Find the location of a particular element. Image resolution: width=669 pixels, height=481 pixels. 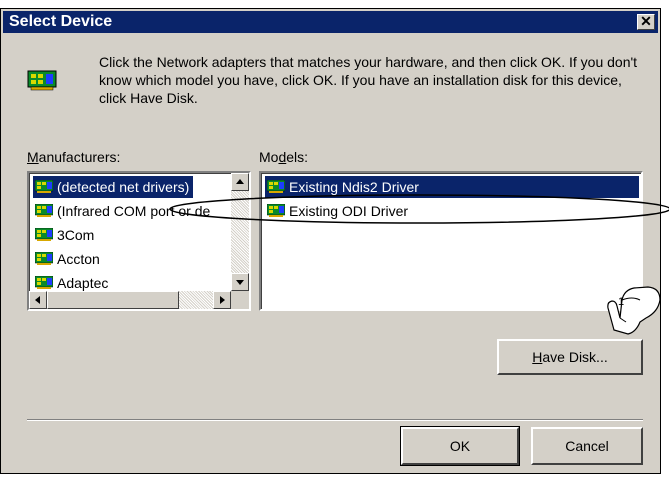

vertical-scrollbar is located at coordinates (240, 232).